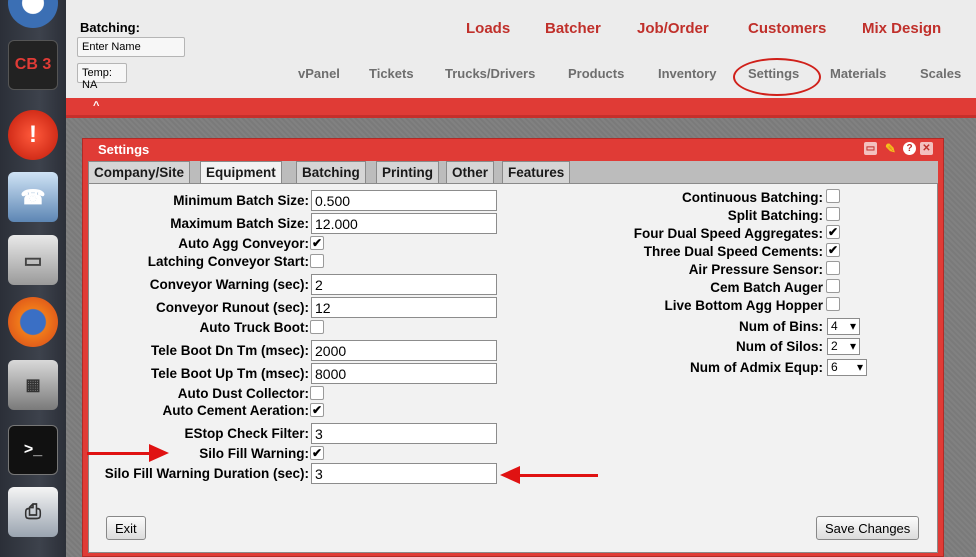  Describe the element at coordinates (404, 473) in the screenshot. I see `silo-fill-warning-duration-input: 3` at that location.